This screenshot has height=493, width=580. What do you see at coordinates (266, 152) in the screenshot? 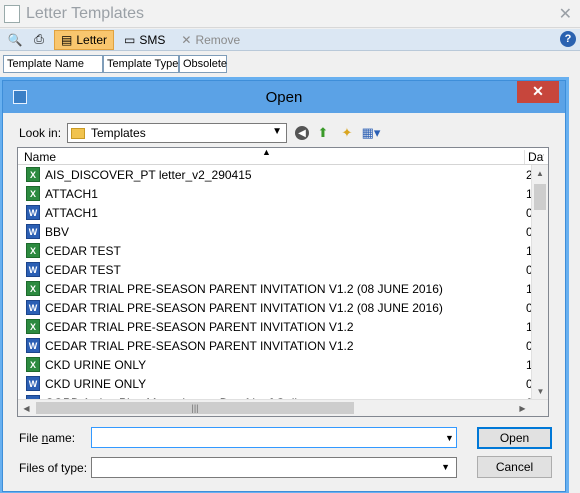
I see `sort-ascending-icon: ▲` at bounding box center [266, 152].